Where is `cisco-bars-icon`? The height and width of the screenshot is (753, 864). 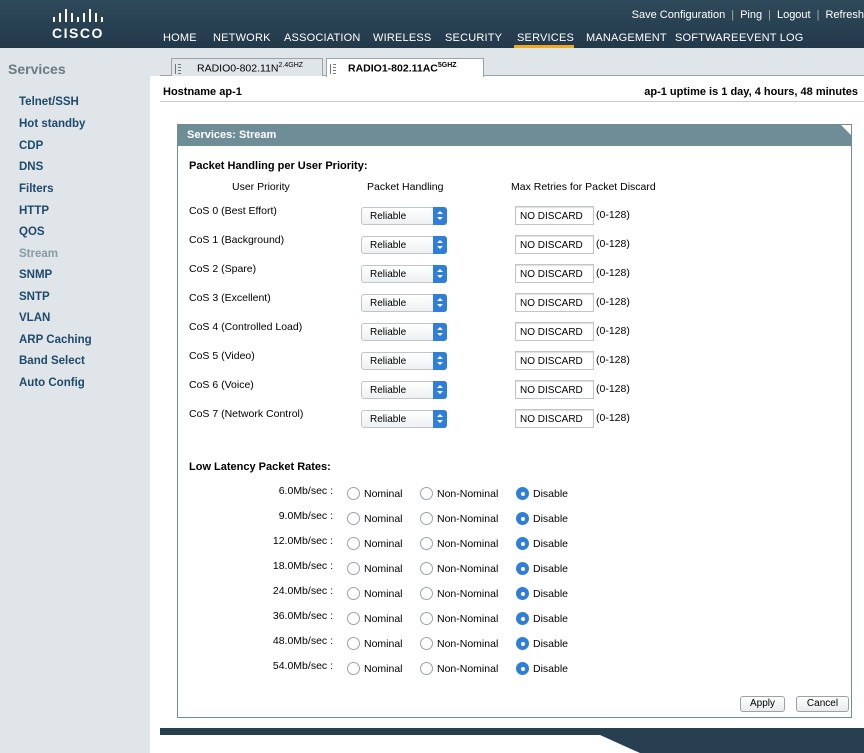 cisco-bars-icon is located at coordinates (78, 15).